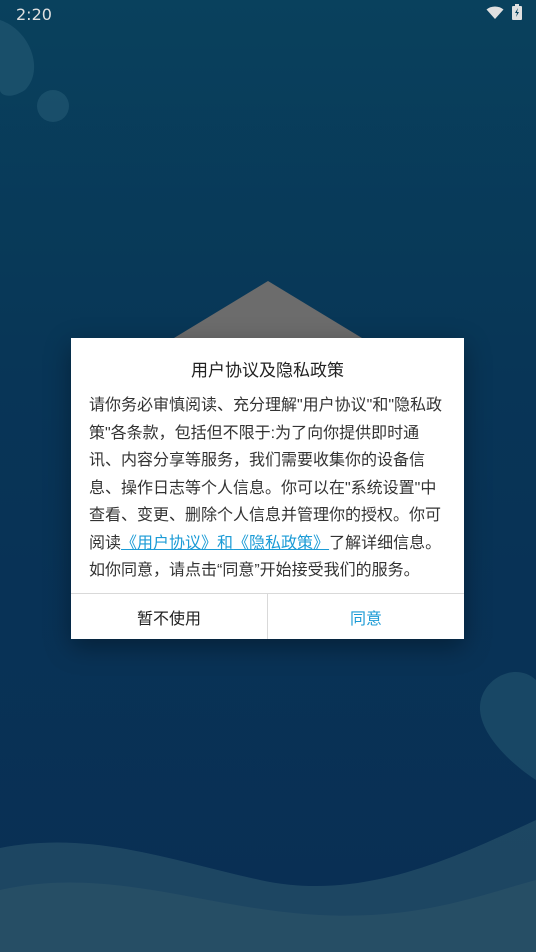  What do you see at coordinates (169, 543) in the screenshot?
I see `user-agreement-link: 《用户协议》` at bounding box center [169, 543].